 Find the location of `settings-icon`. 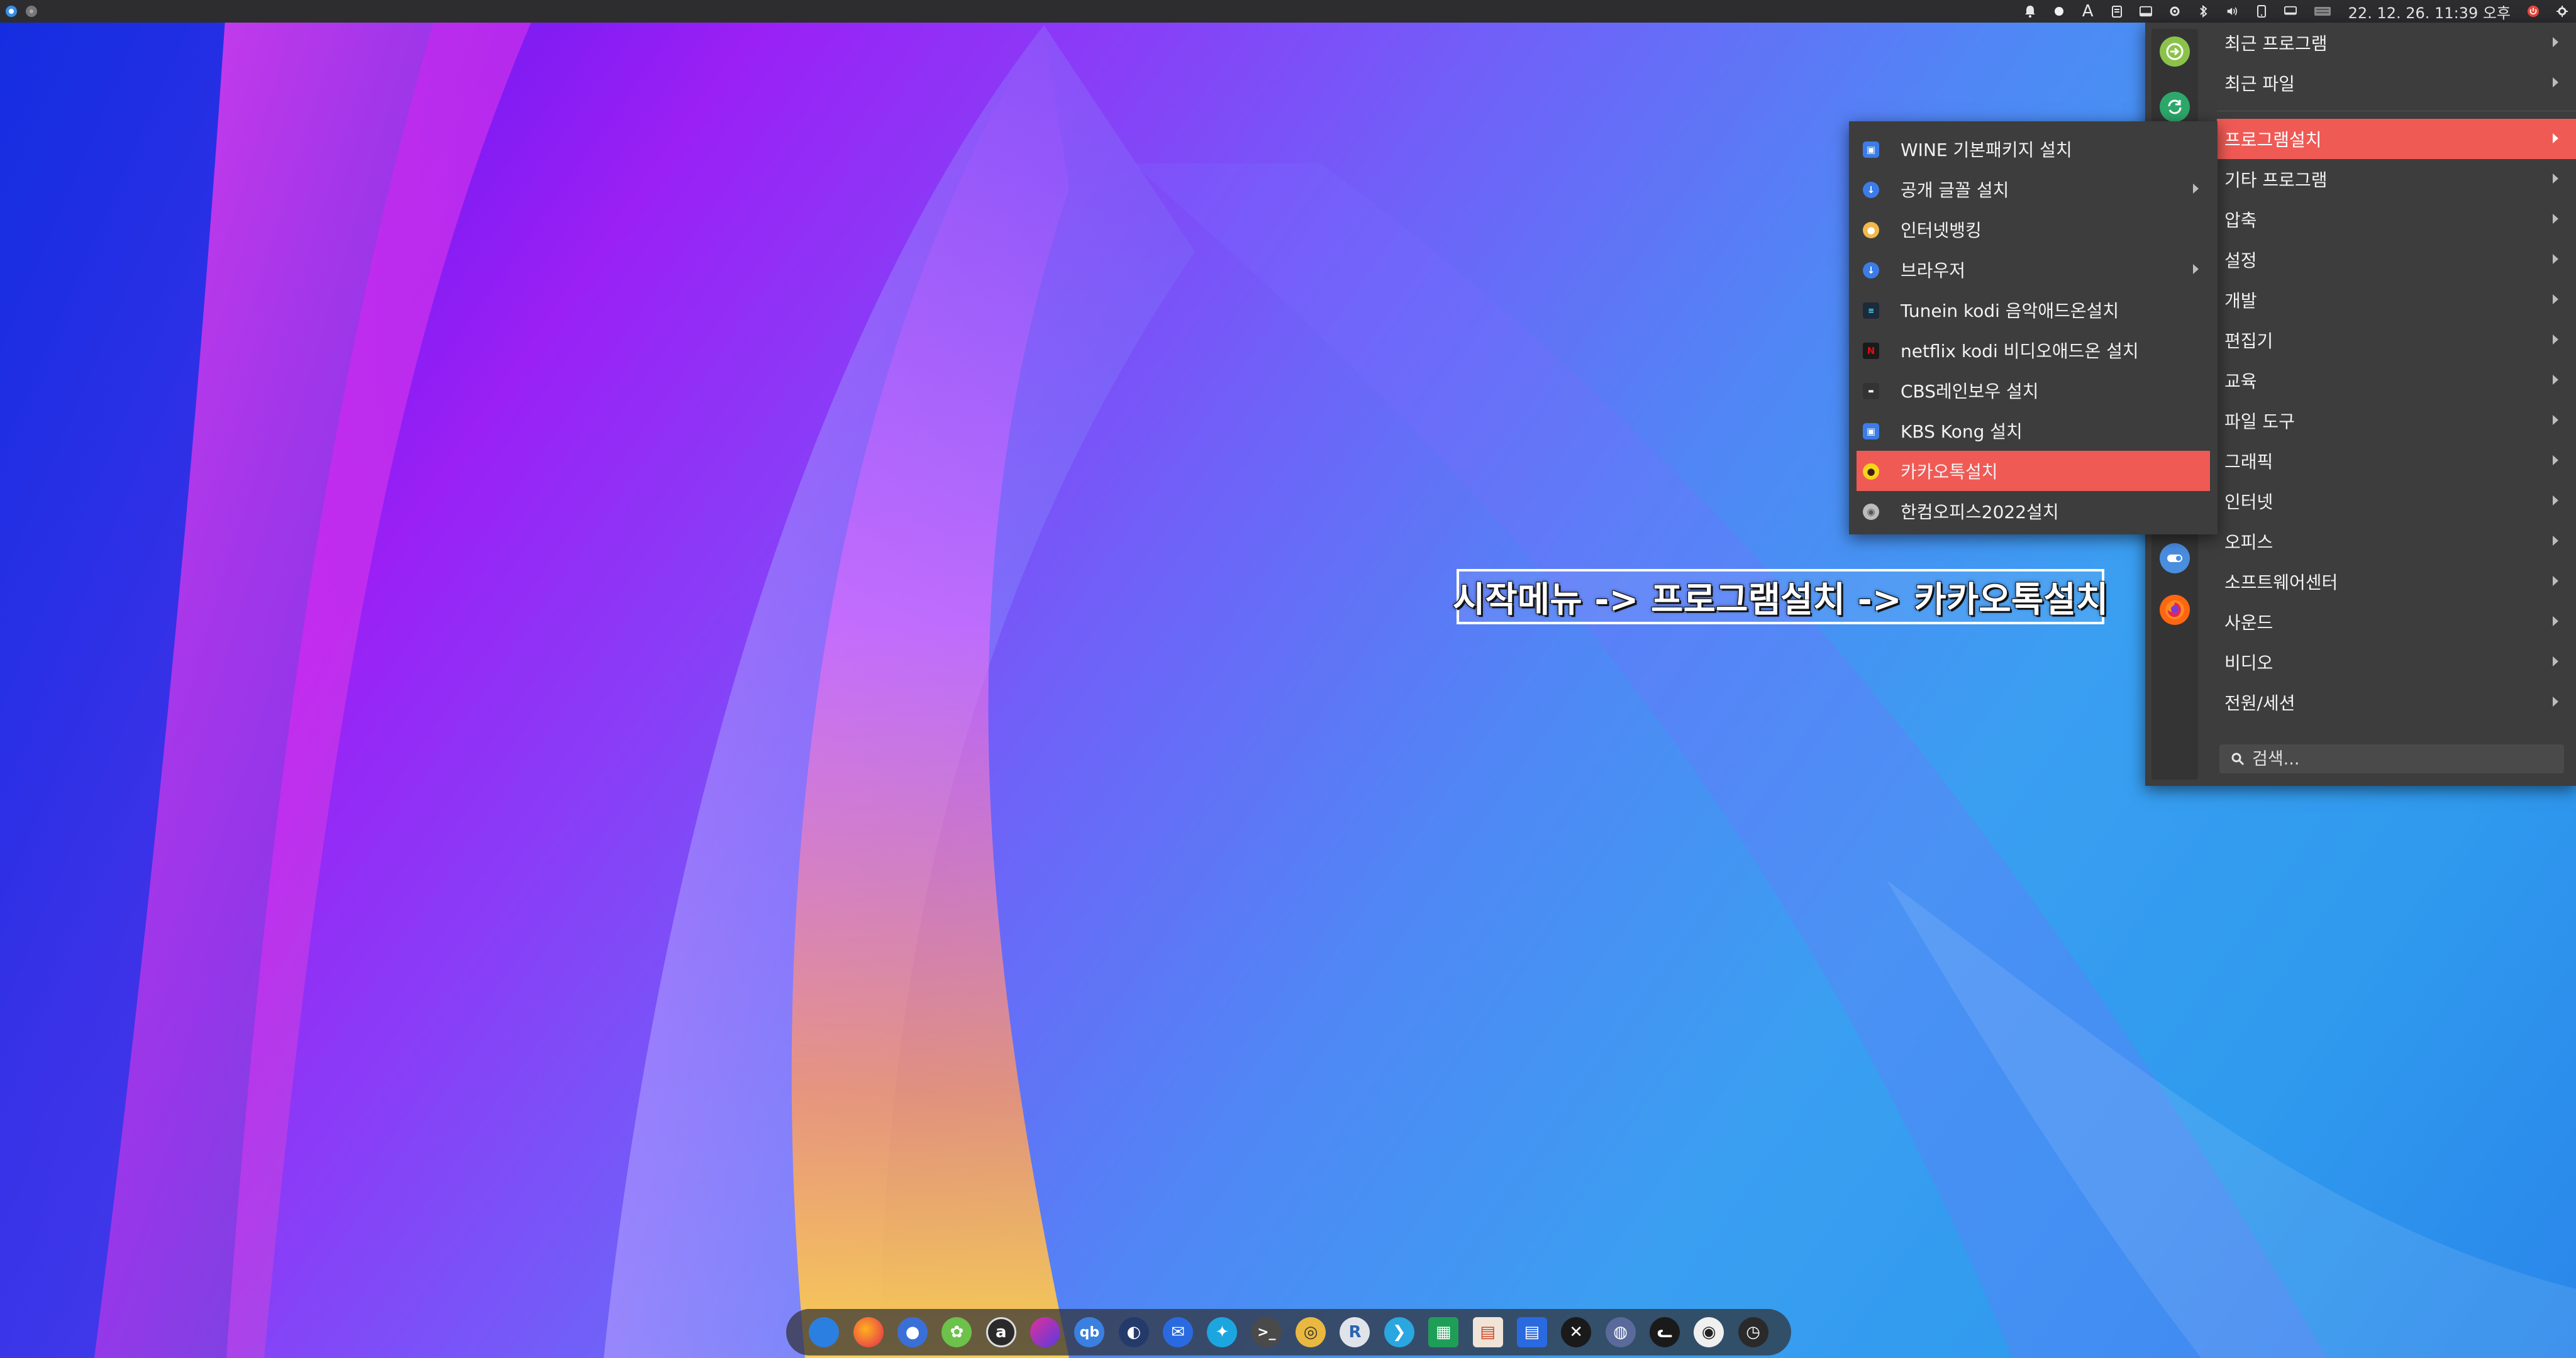

settings-icon is located at coordinates (2174, 11).